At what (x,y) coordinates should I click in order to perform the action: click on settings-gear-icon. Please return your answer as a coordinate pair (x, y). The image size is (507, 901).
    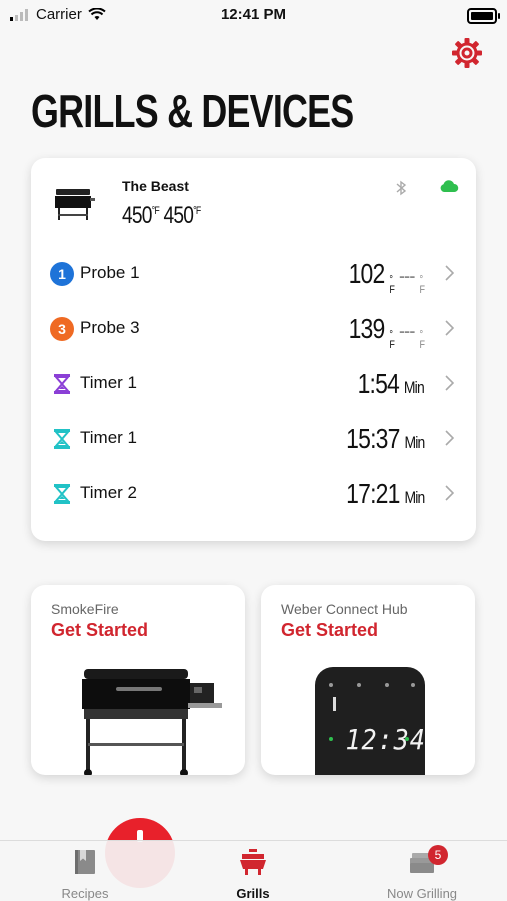
    Looking at the image, I should click on (467, 53).